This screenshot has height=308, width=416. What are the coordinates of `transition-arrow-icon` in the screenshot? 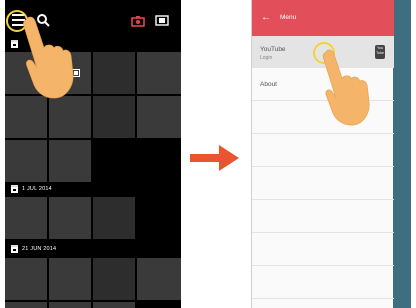 It's located at (214, 158).